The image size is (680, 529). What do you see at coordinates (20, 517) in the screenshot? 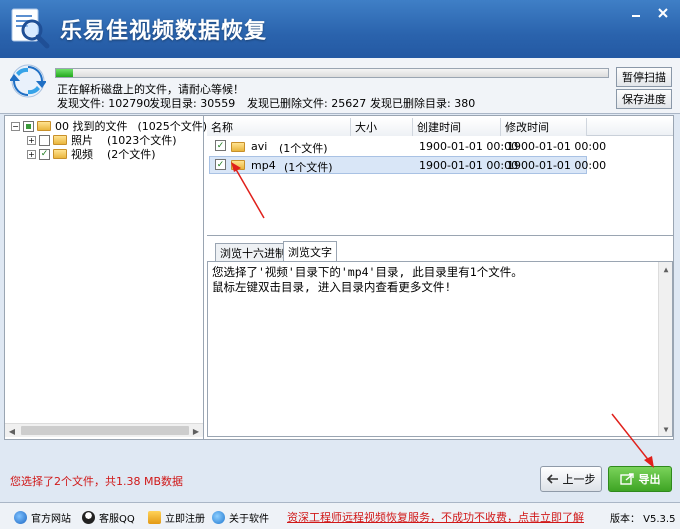
I see `globe-icon` at bounding box center [20, 517].